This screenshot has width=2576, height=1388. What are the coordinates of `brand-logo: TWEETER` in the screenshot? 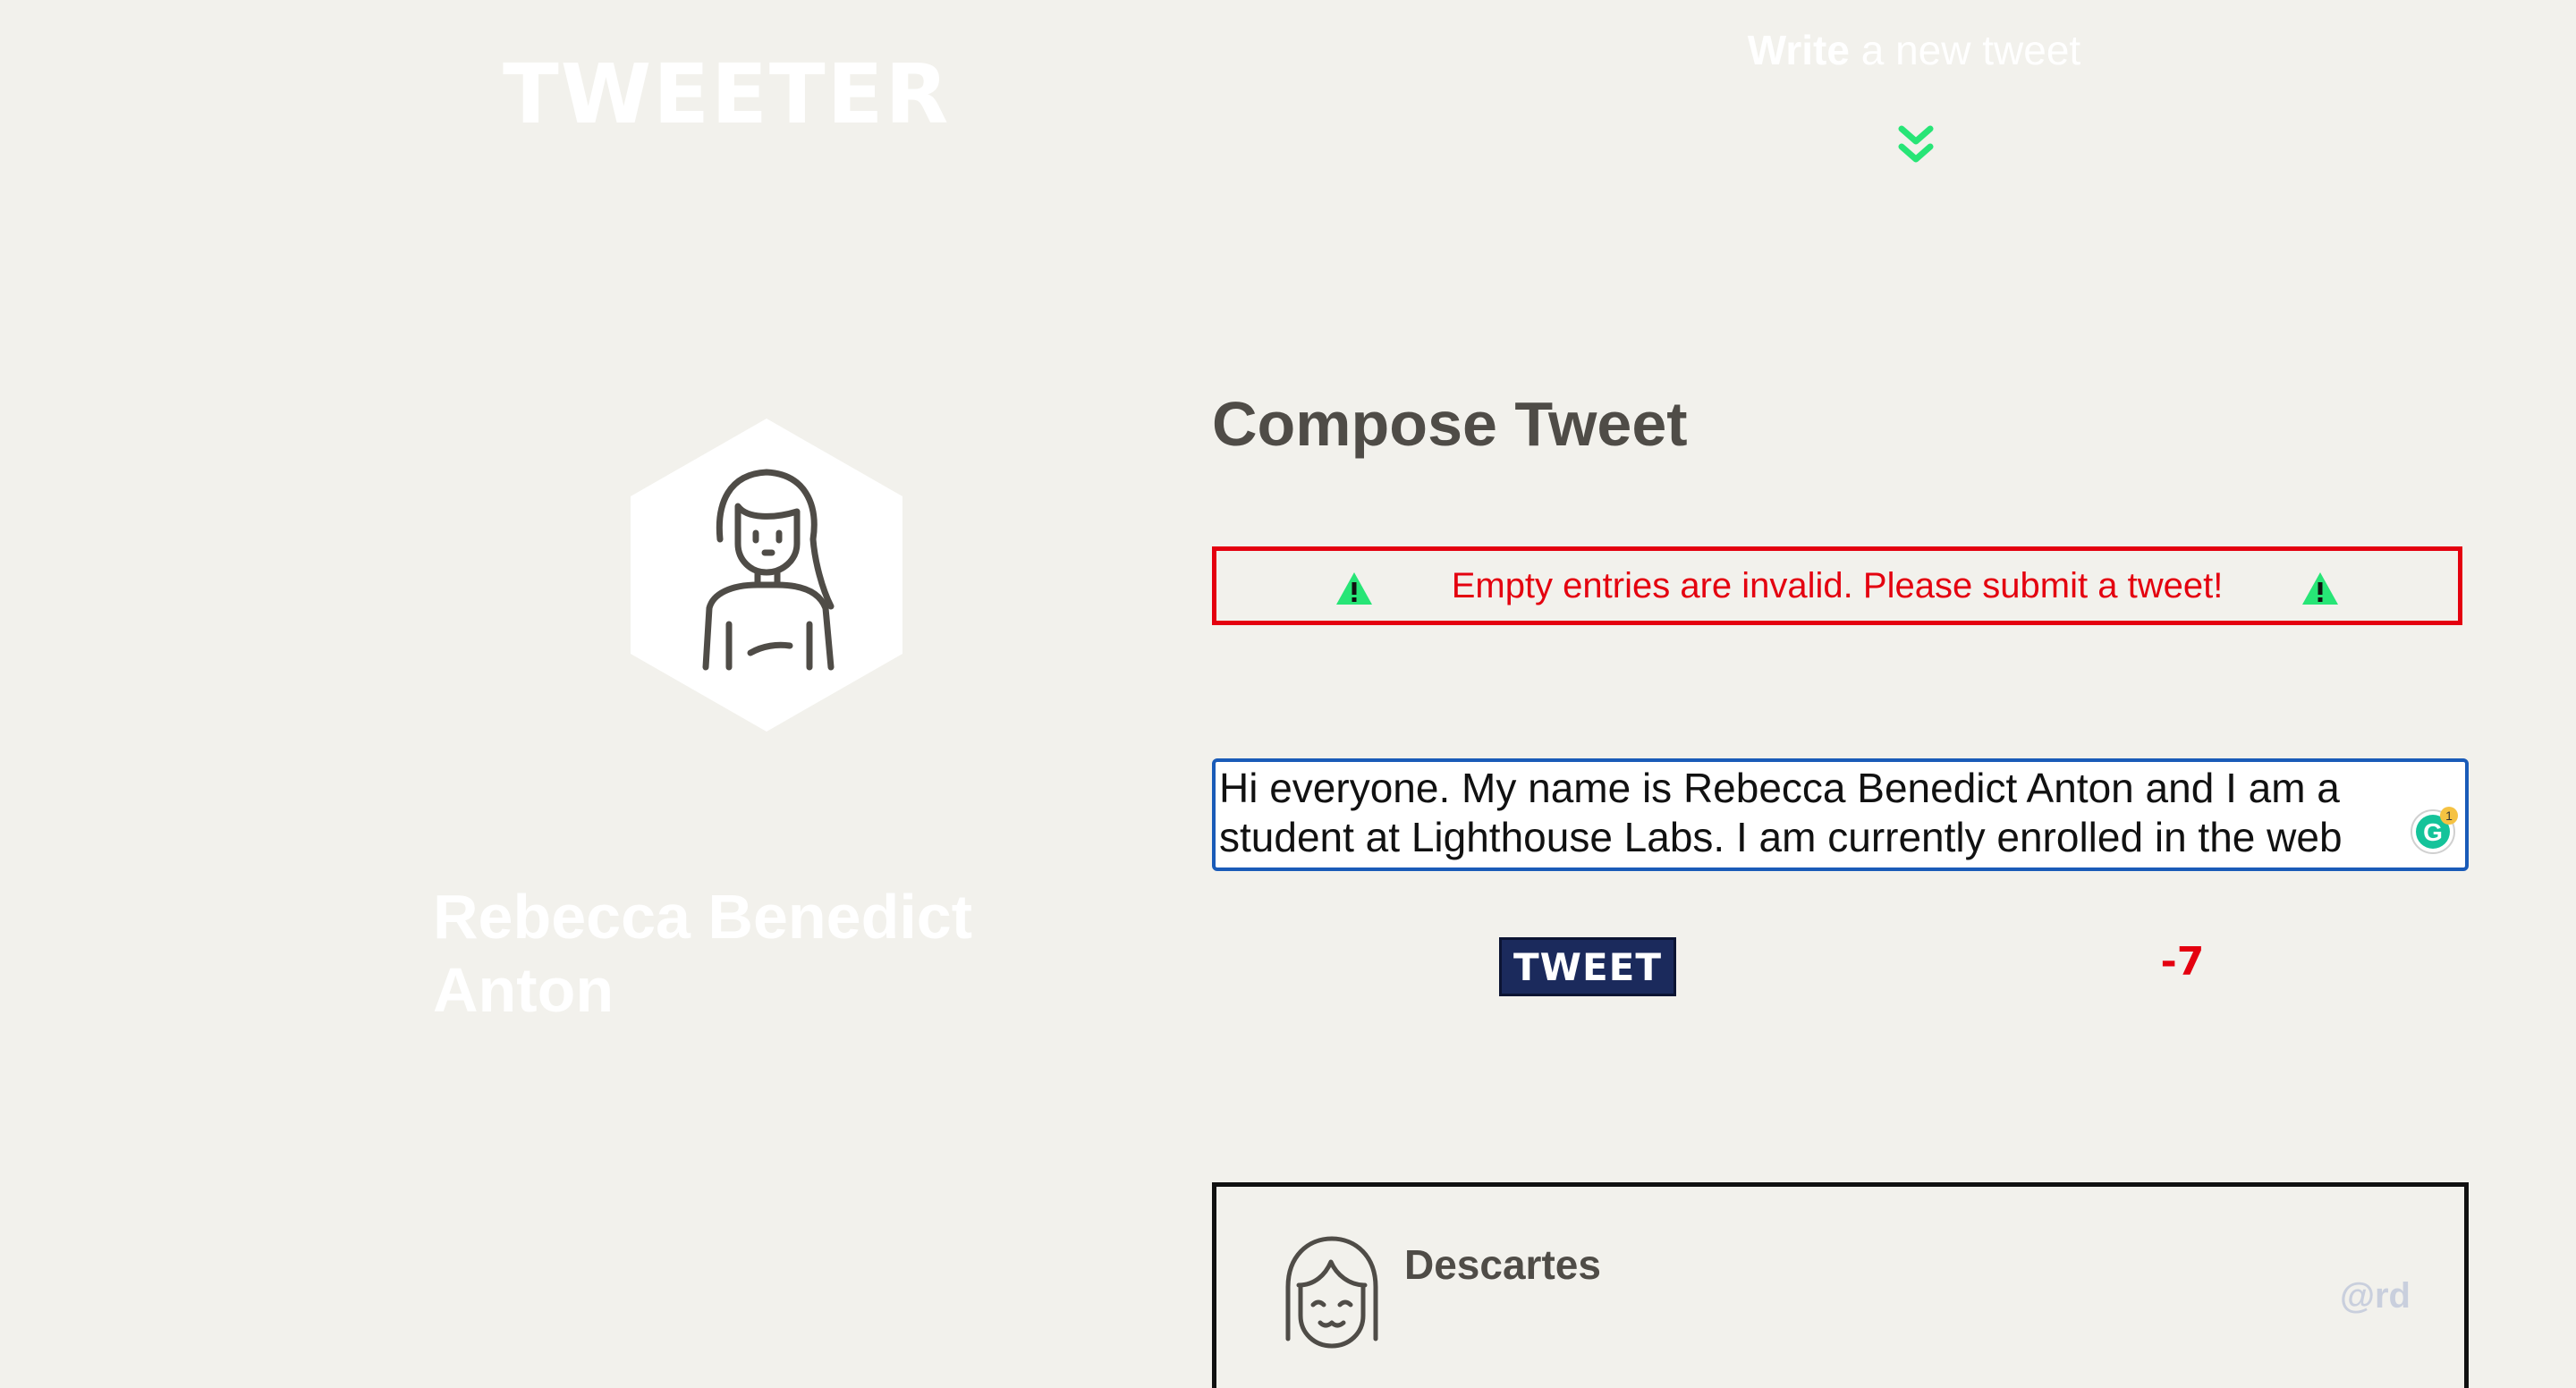 It's located at (727, 94).